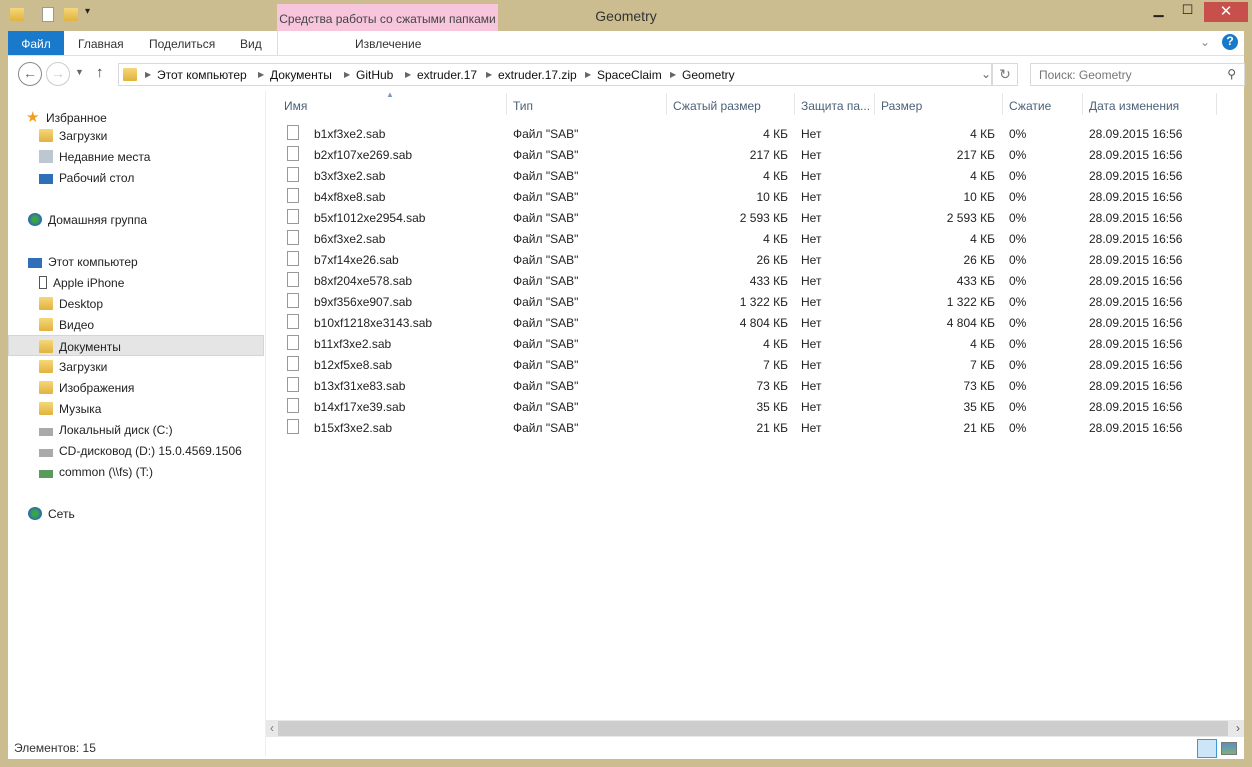 Image resolution: width=1252 pixels, height=767 pixels. Describe the element at coordinates (272, 728) in the screenshot. I see `scroll-left-icon: ‹` at that location.